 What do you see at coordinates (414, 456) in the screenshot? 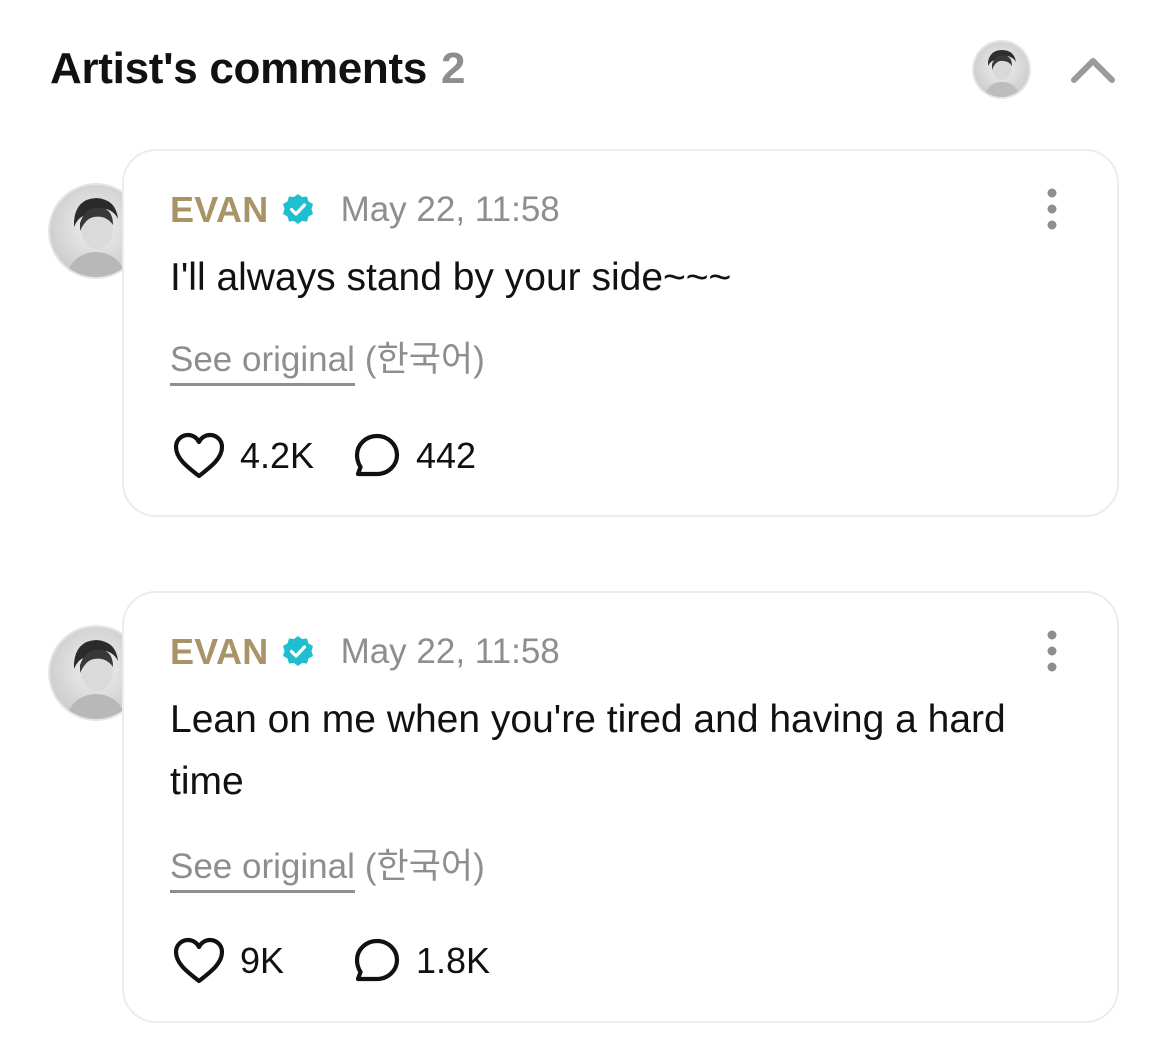
I see `reply-button: 442` at bounding box center [414, 456].